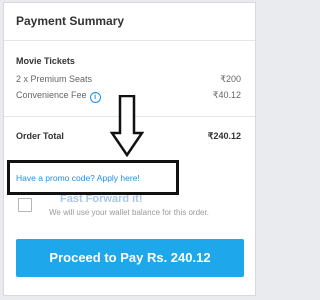 The image size is (320, 300). What do you see at coordinates (78, 178) in the screenshot?
I see `promo-code-link: Have a promo code? Apply here!` at bounding box center [78, 178].